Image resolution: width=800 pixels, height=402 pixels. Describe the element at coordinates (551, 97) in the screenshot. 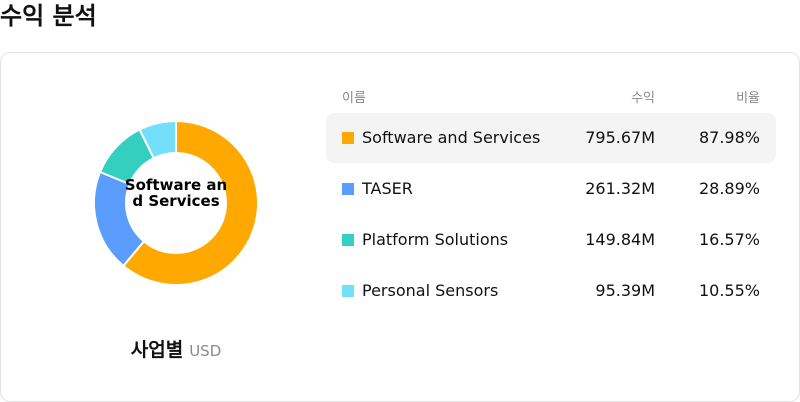

I see `table-header: 이름 수익 비율` at that location.